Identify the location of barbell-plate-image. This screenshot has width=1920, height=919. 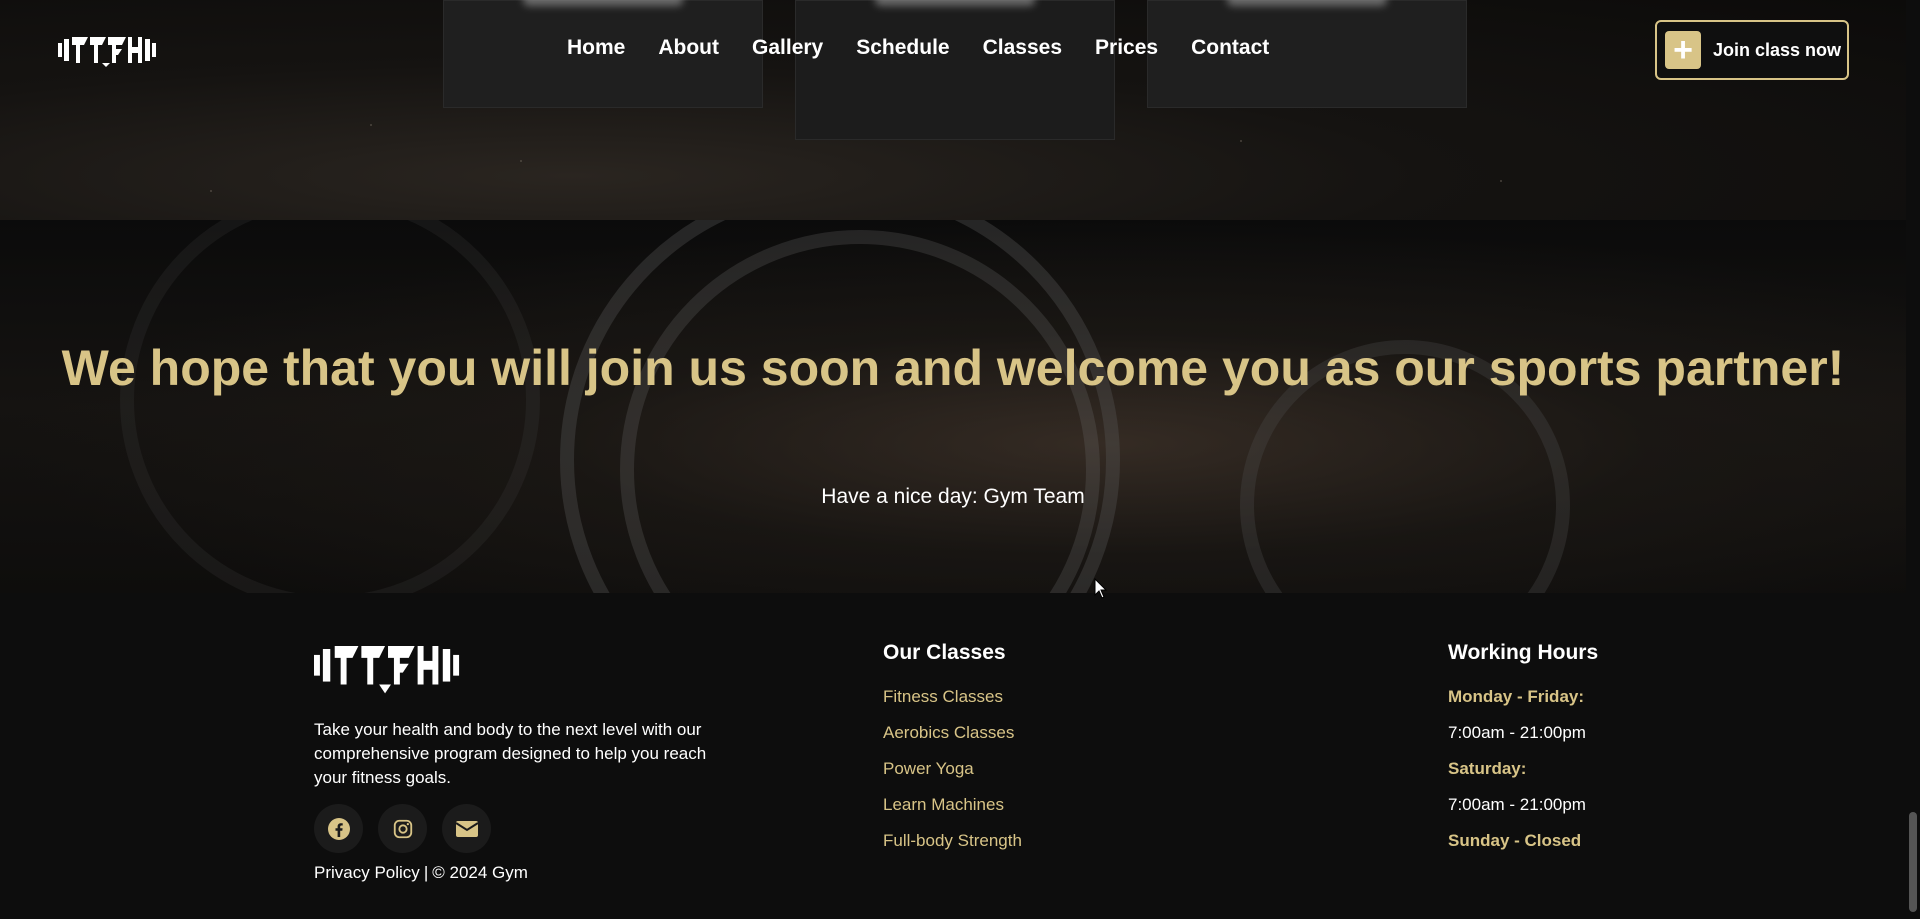
(330, 406).